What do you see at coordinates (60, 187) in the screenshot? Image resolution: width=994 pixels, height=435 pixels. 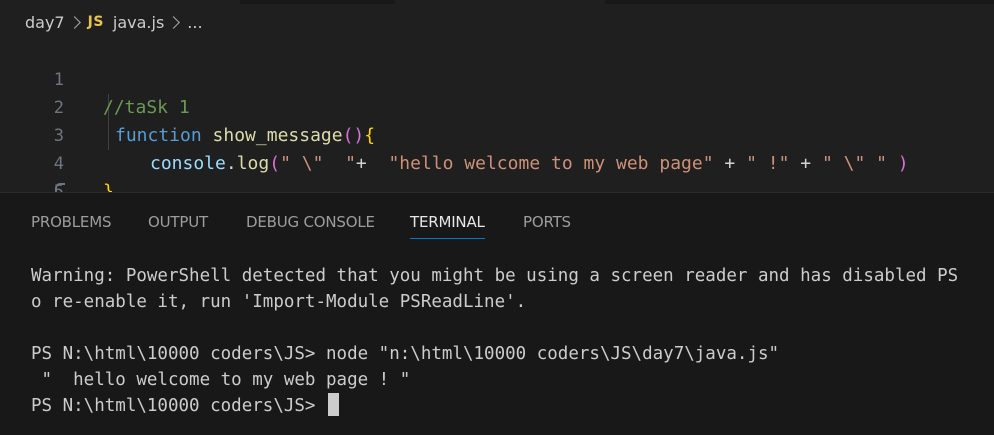 I see `line-number-partial` at bounding box center [60, 187].